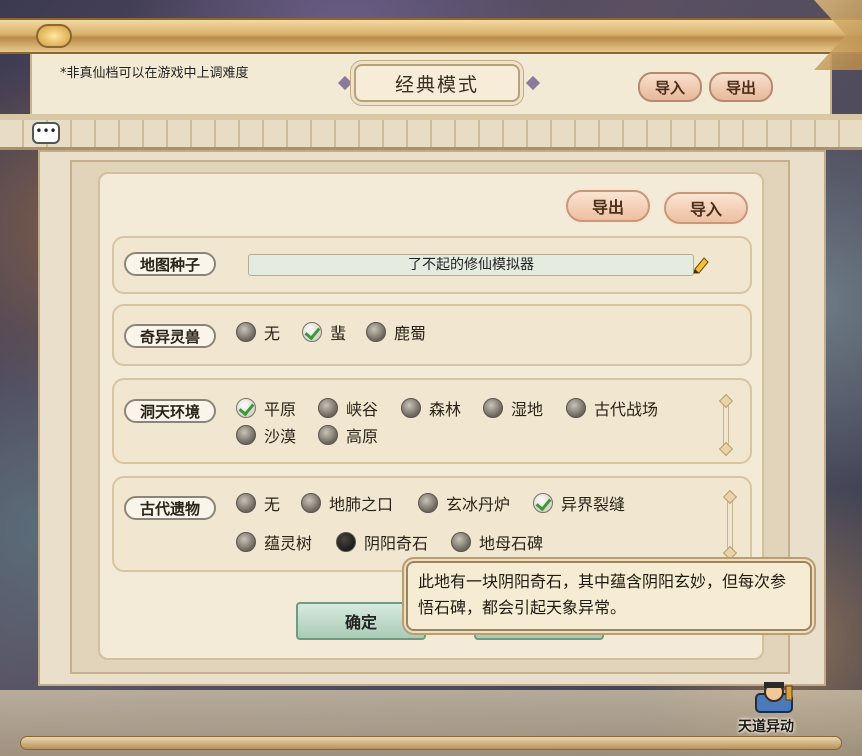  I want to click on option-label: 阴阳奇石, so click(396, 543).